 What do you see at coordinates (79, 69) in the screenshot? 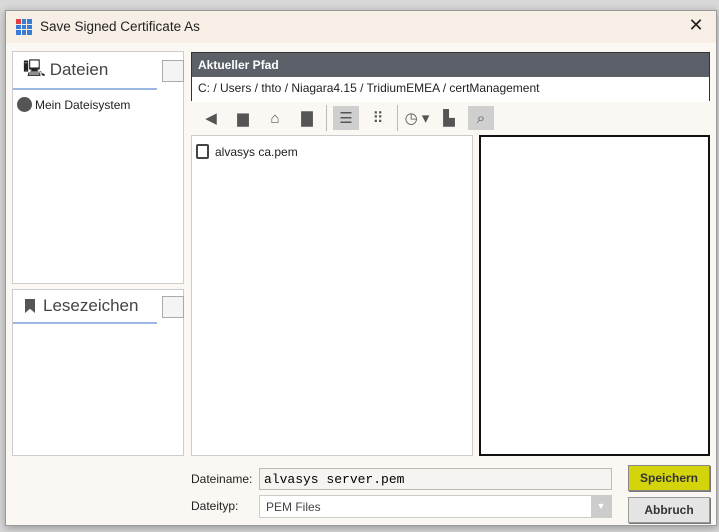
I see `tab-label: Dateien` at bounding box center [79, 69].